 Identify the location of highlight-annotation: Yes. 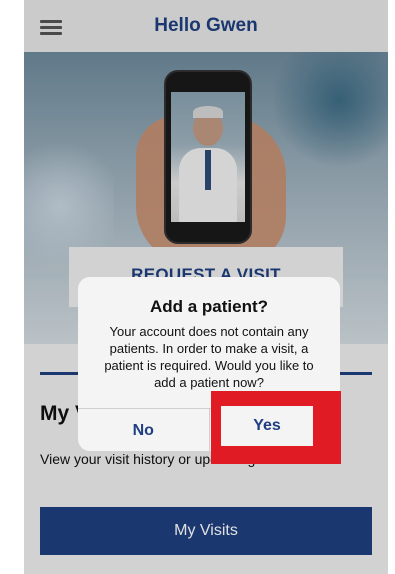
(276, 427).